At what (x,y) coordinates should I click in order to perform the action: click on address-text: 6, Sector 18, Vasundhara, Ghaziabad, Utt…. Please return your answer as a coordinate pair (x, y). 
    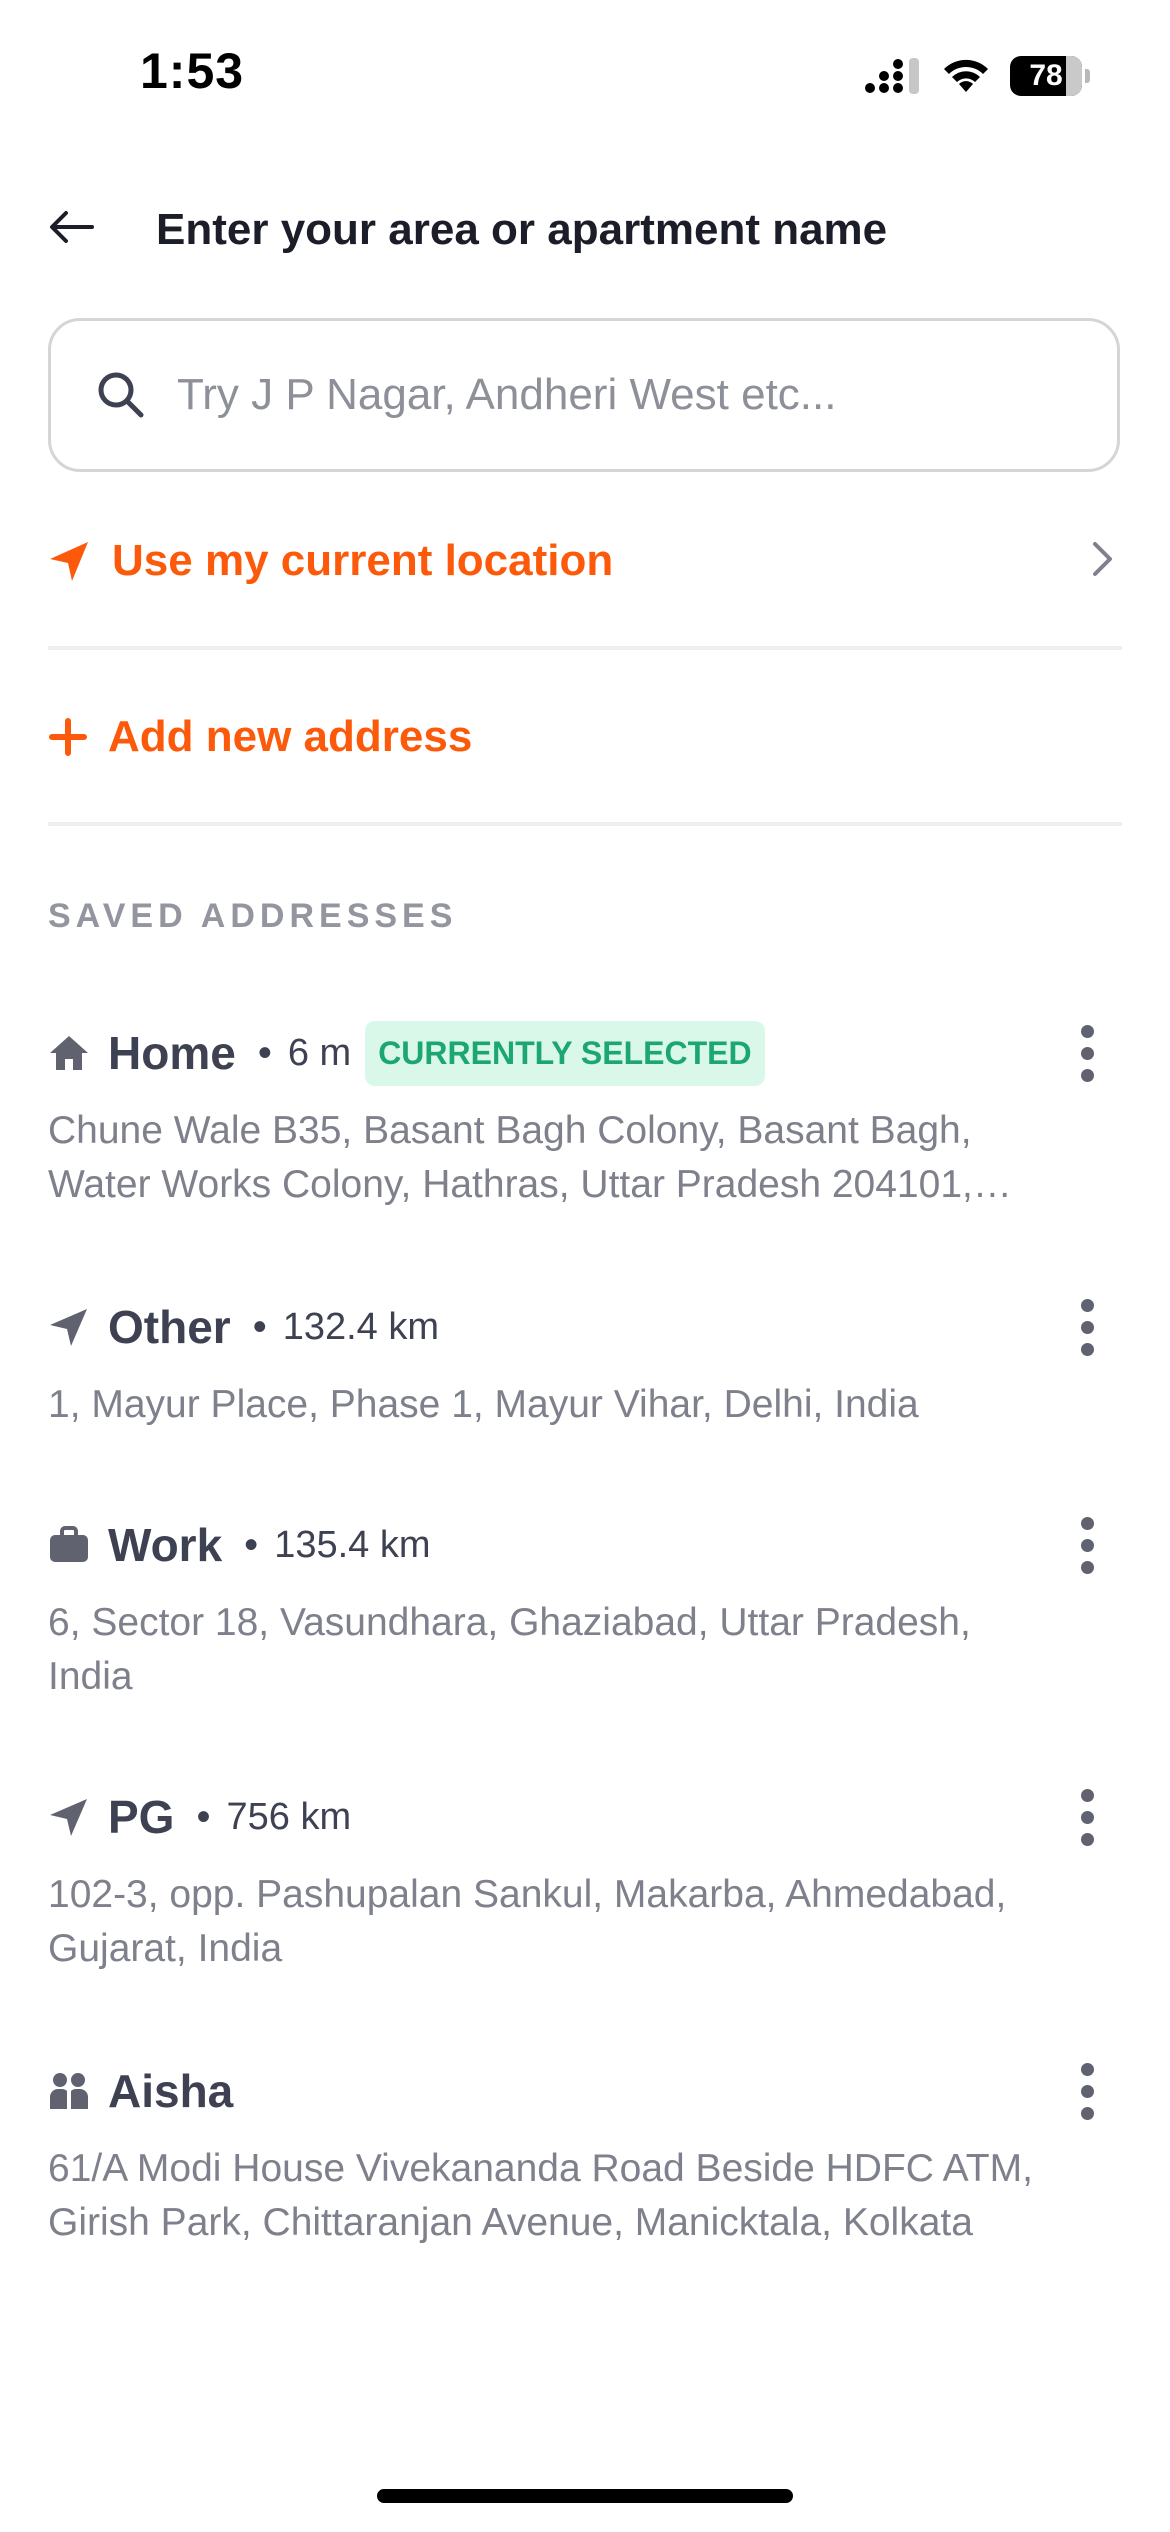
    Looking at the image, I should click on (509, 1649).